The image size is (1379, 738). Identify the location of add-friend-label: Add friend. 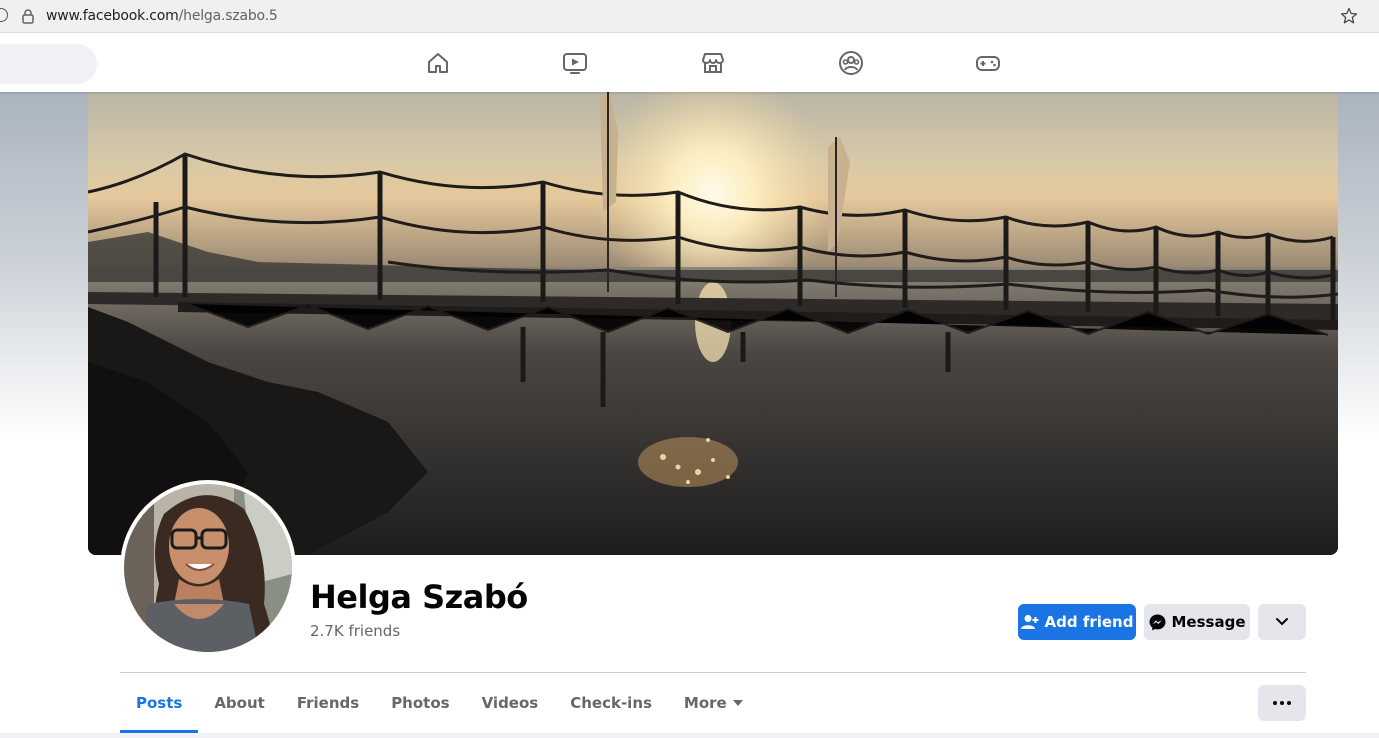
(1089, 622).